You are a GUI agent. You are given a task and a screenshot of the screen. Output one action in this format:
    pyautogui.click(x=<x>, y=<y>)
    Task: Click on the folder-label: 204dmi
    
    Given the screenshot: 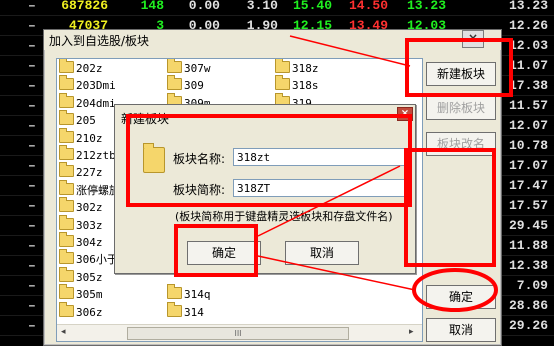 What is the action you would take?
    pyautogui.click(x=96, y=103)
    